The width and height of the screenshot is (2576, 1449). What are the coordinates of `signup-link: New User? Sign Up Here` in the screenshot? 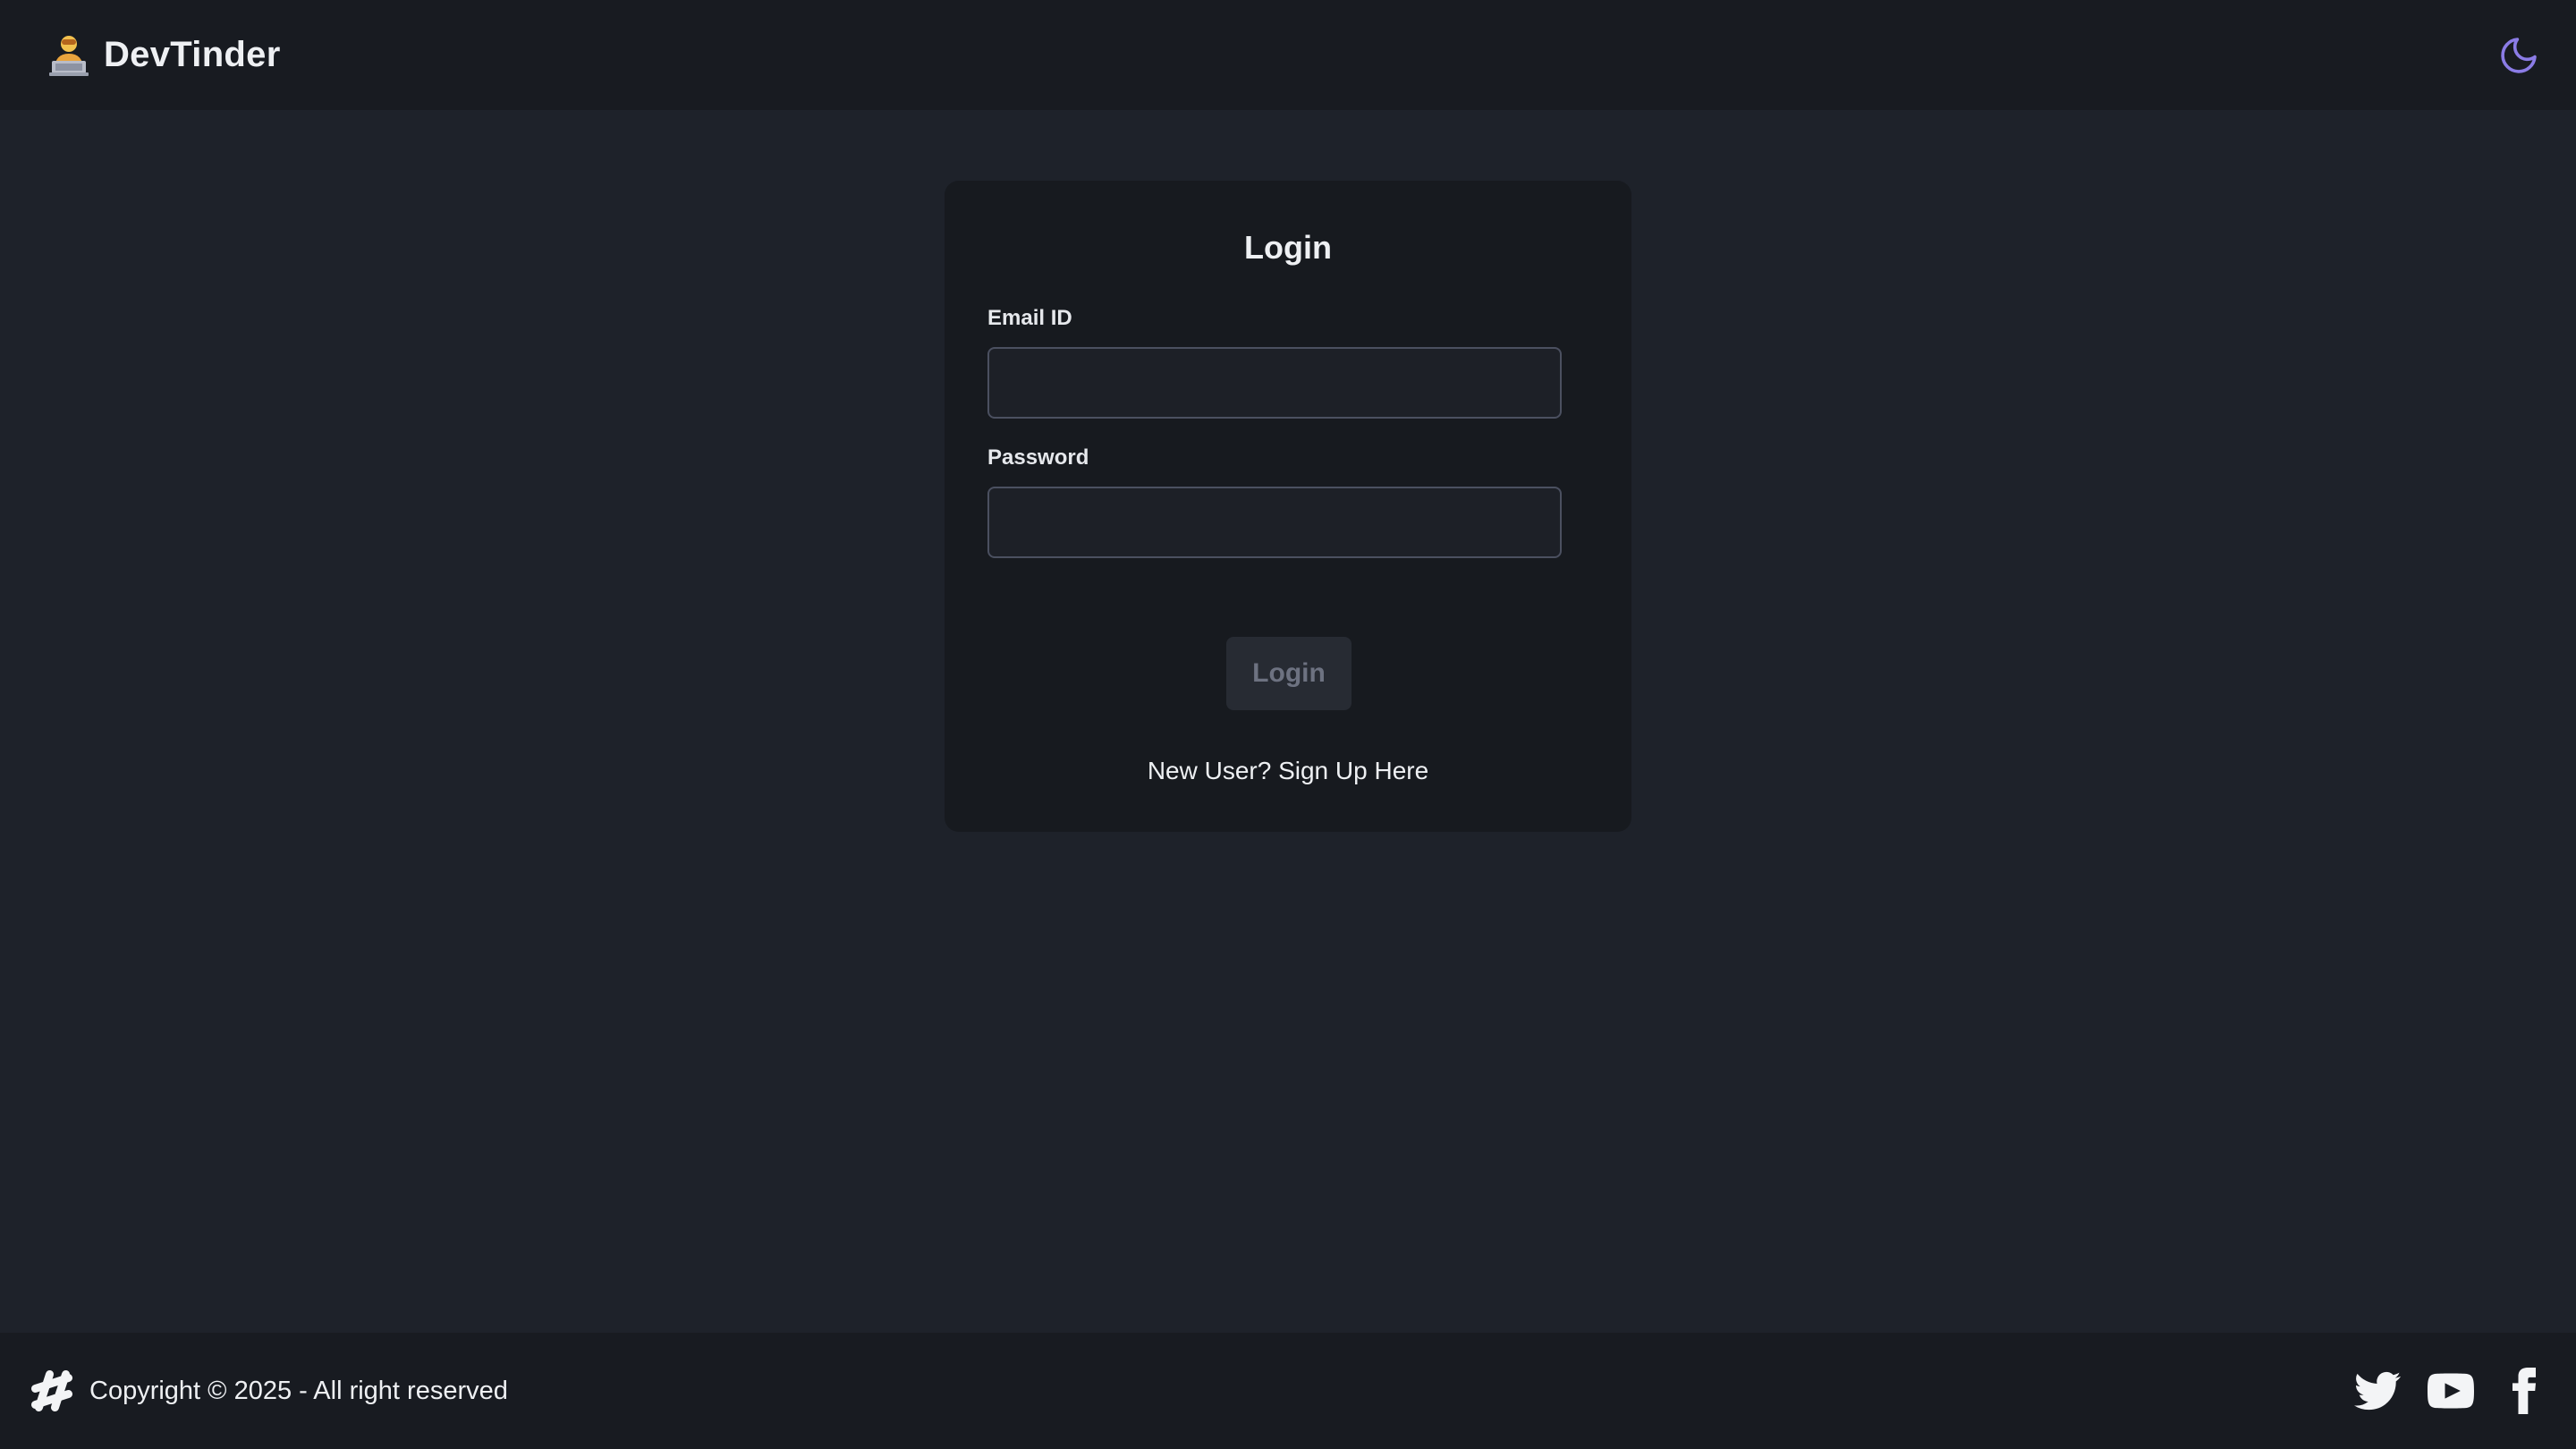 It's located at (1288, 771).